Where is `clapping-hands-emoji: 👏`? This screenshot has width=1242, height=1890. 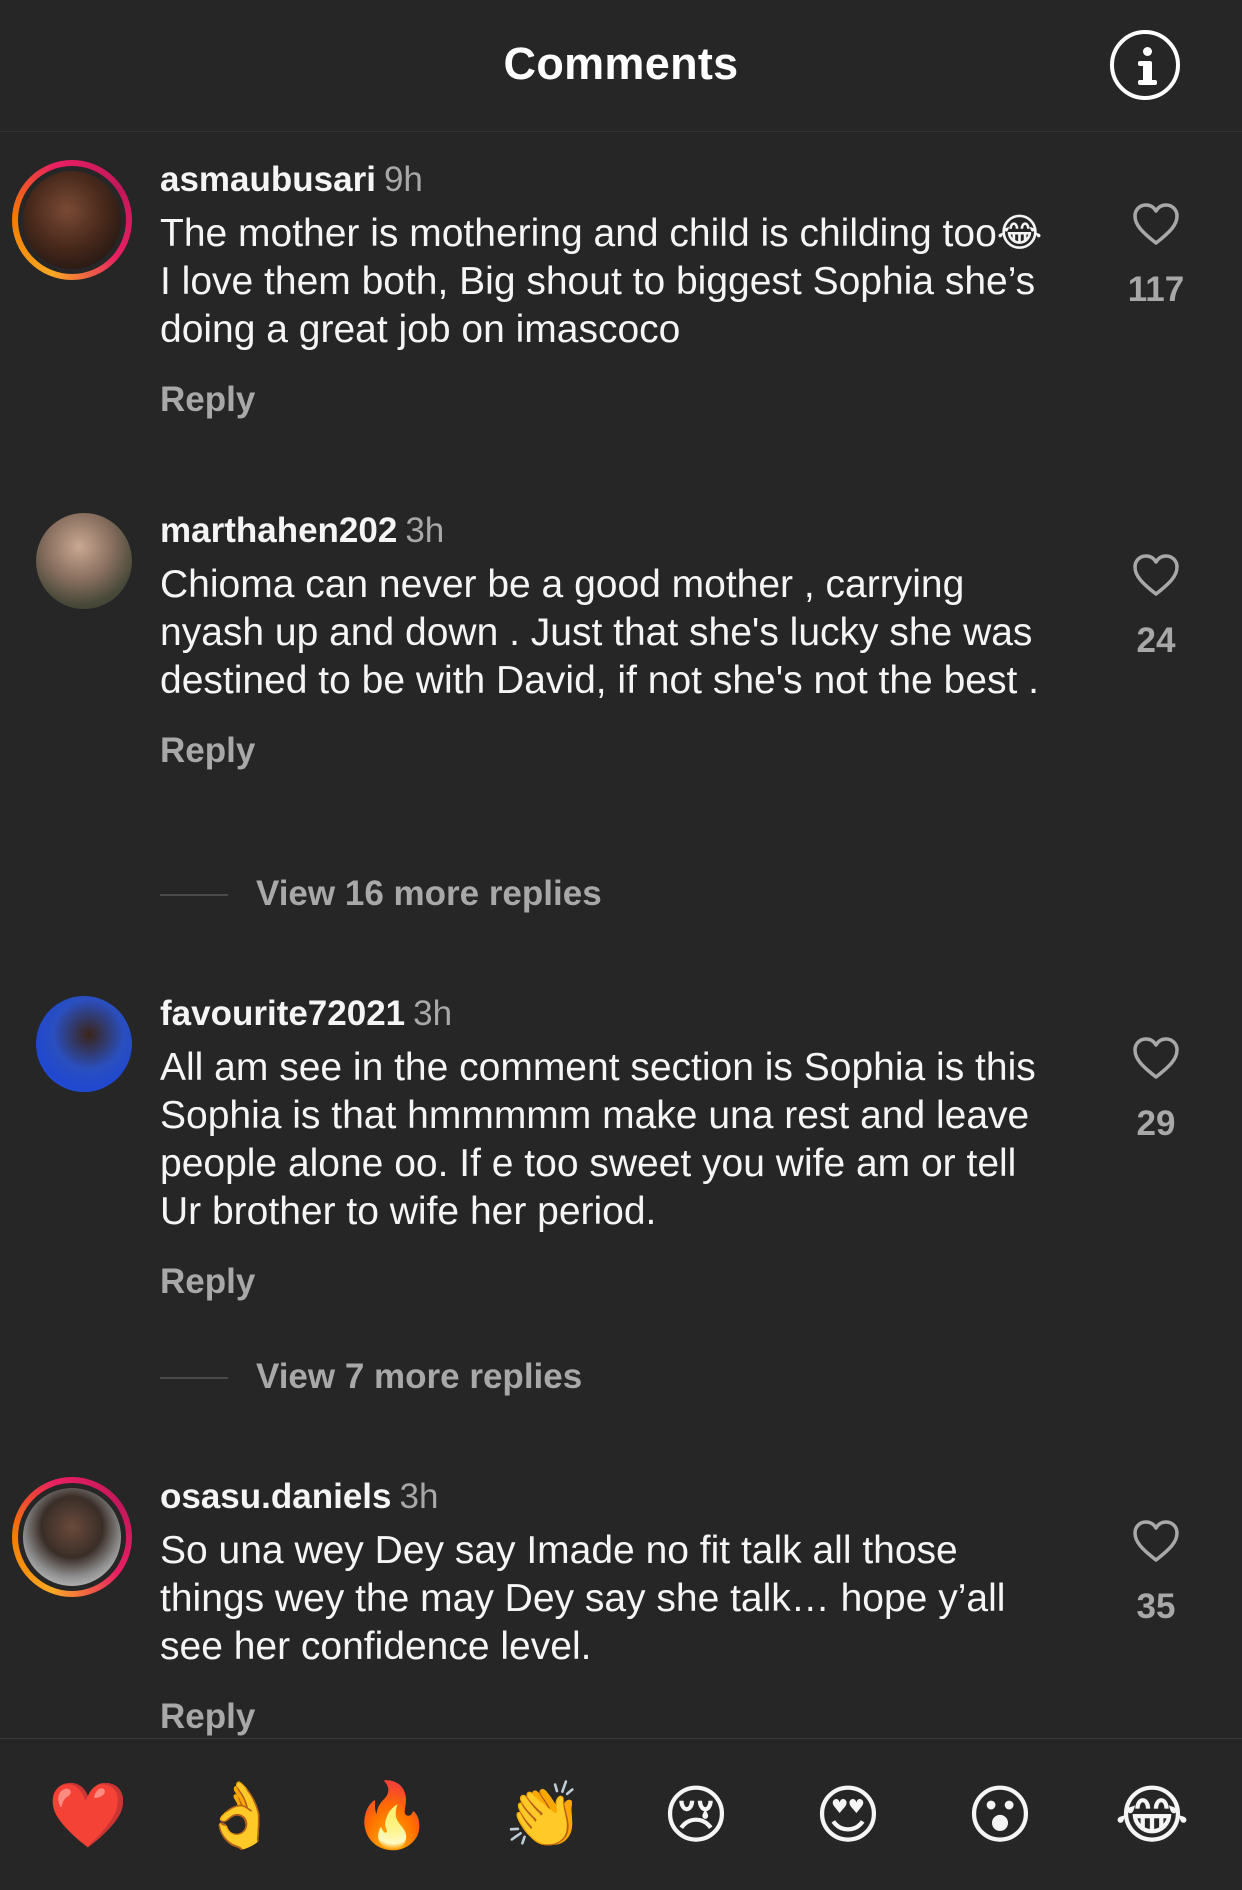
clapping-hands-emoji: 👏 is located at coordinates (544, 1815).